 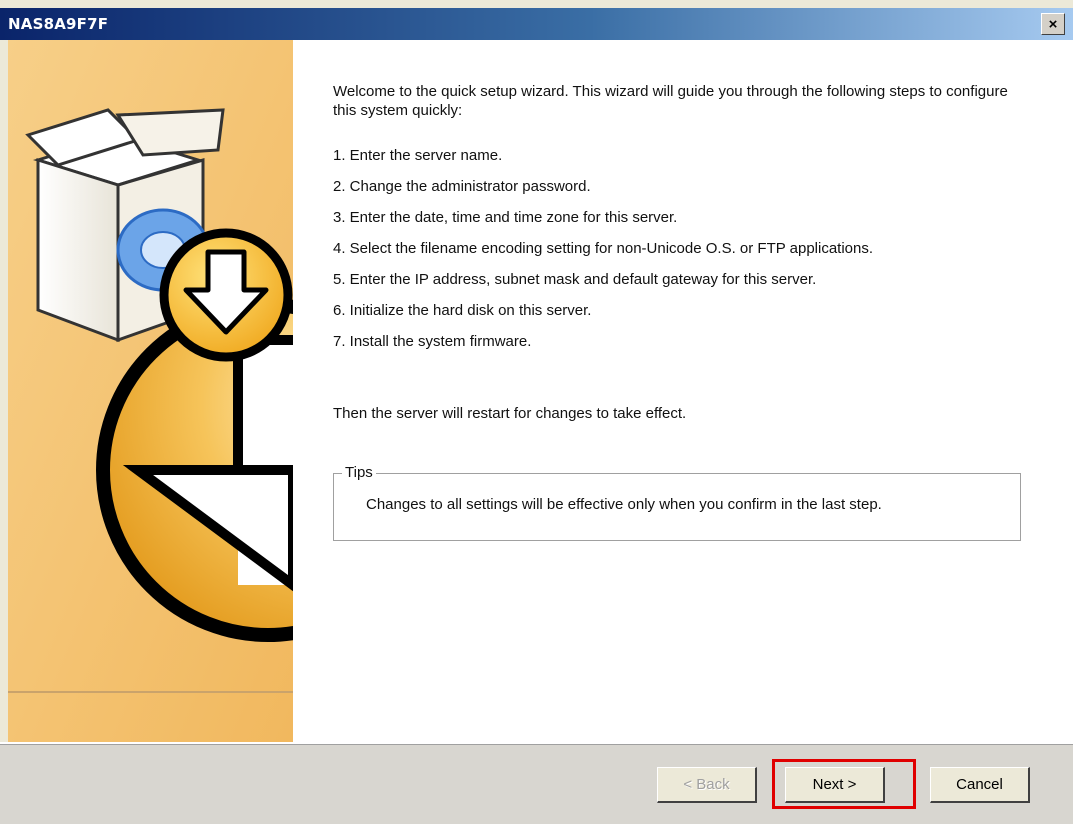 What do you see at coordinates (359, 472) in the screenshot?
I see `tips-legend: Tips` at bounding box center [359, 472].